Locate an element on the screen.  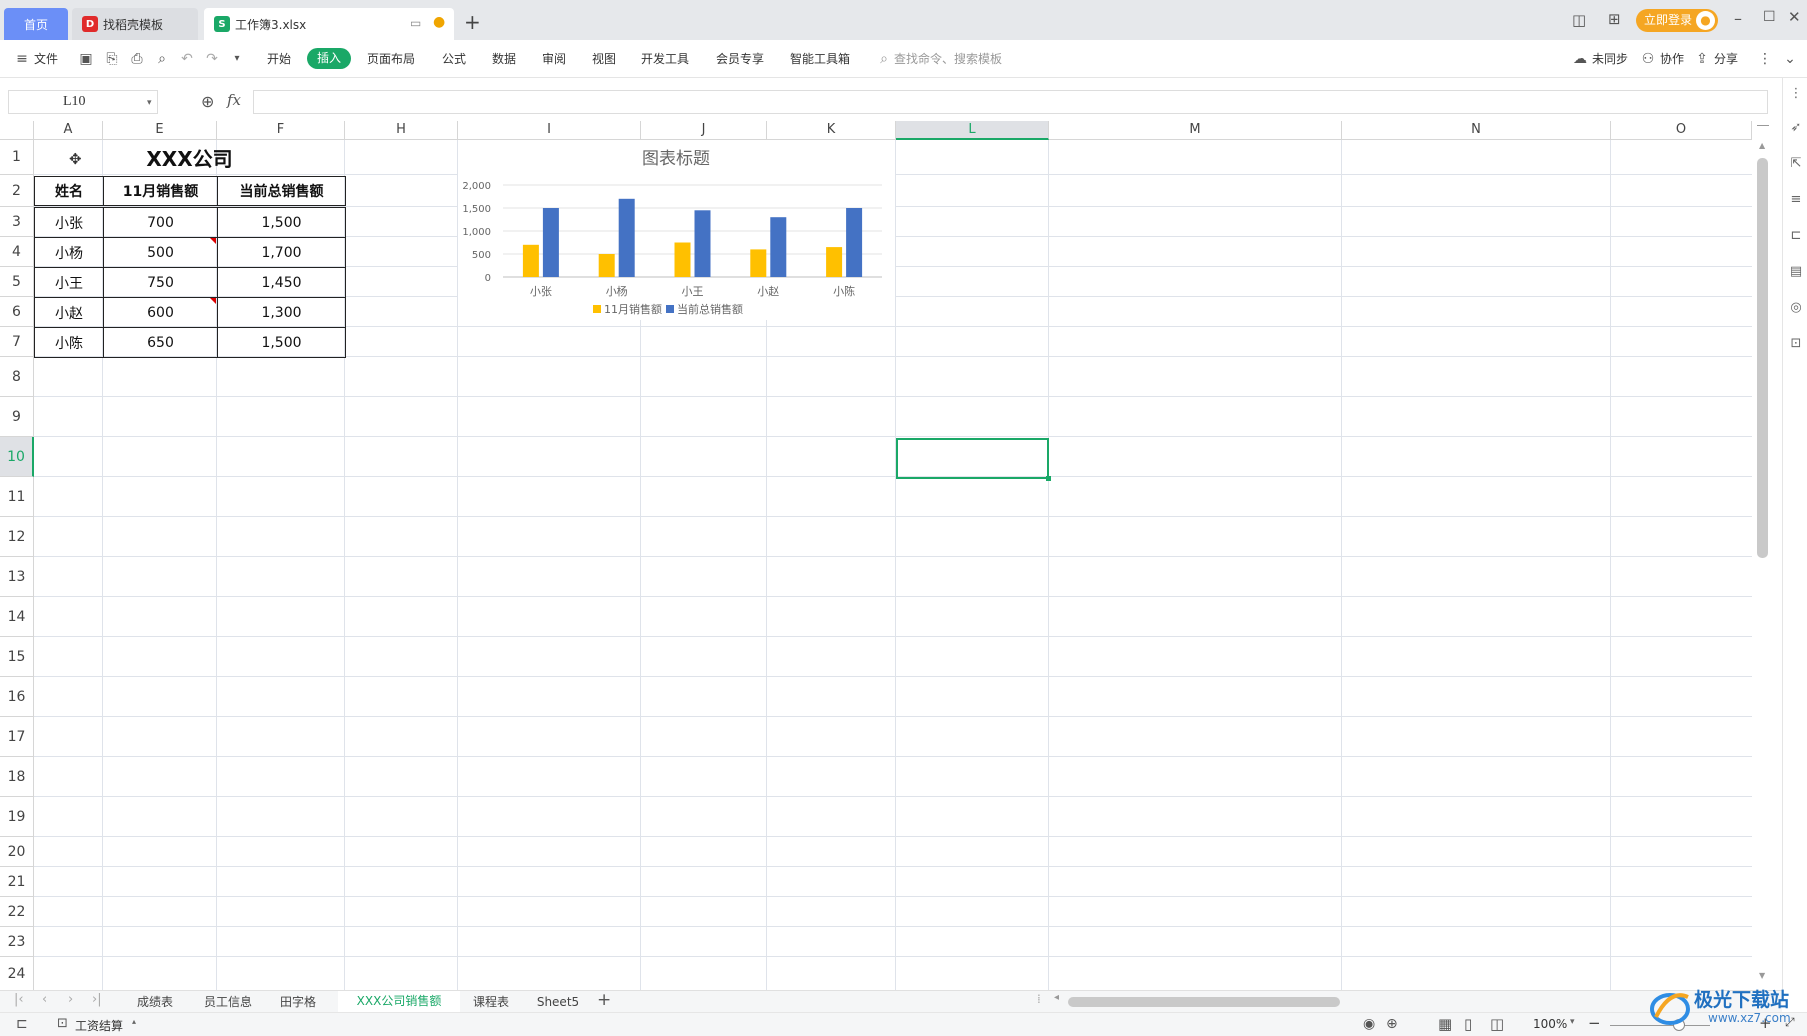
column-header-L: L is located at coordinates (972, 130).